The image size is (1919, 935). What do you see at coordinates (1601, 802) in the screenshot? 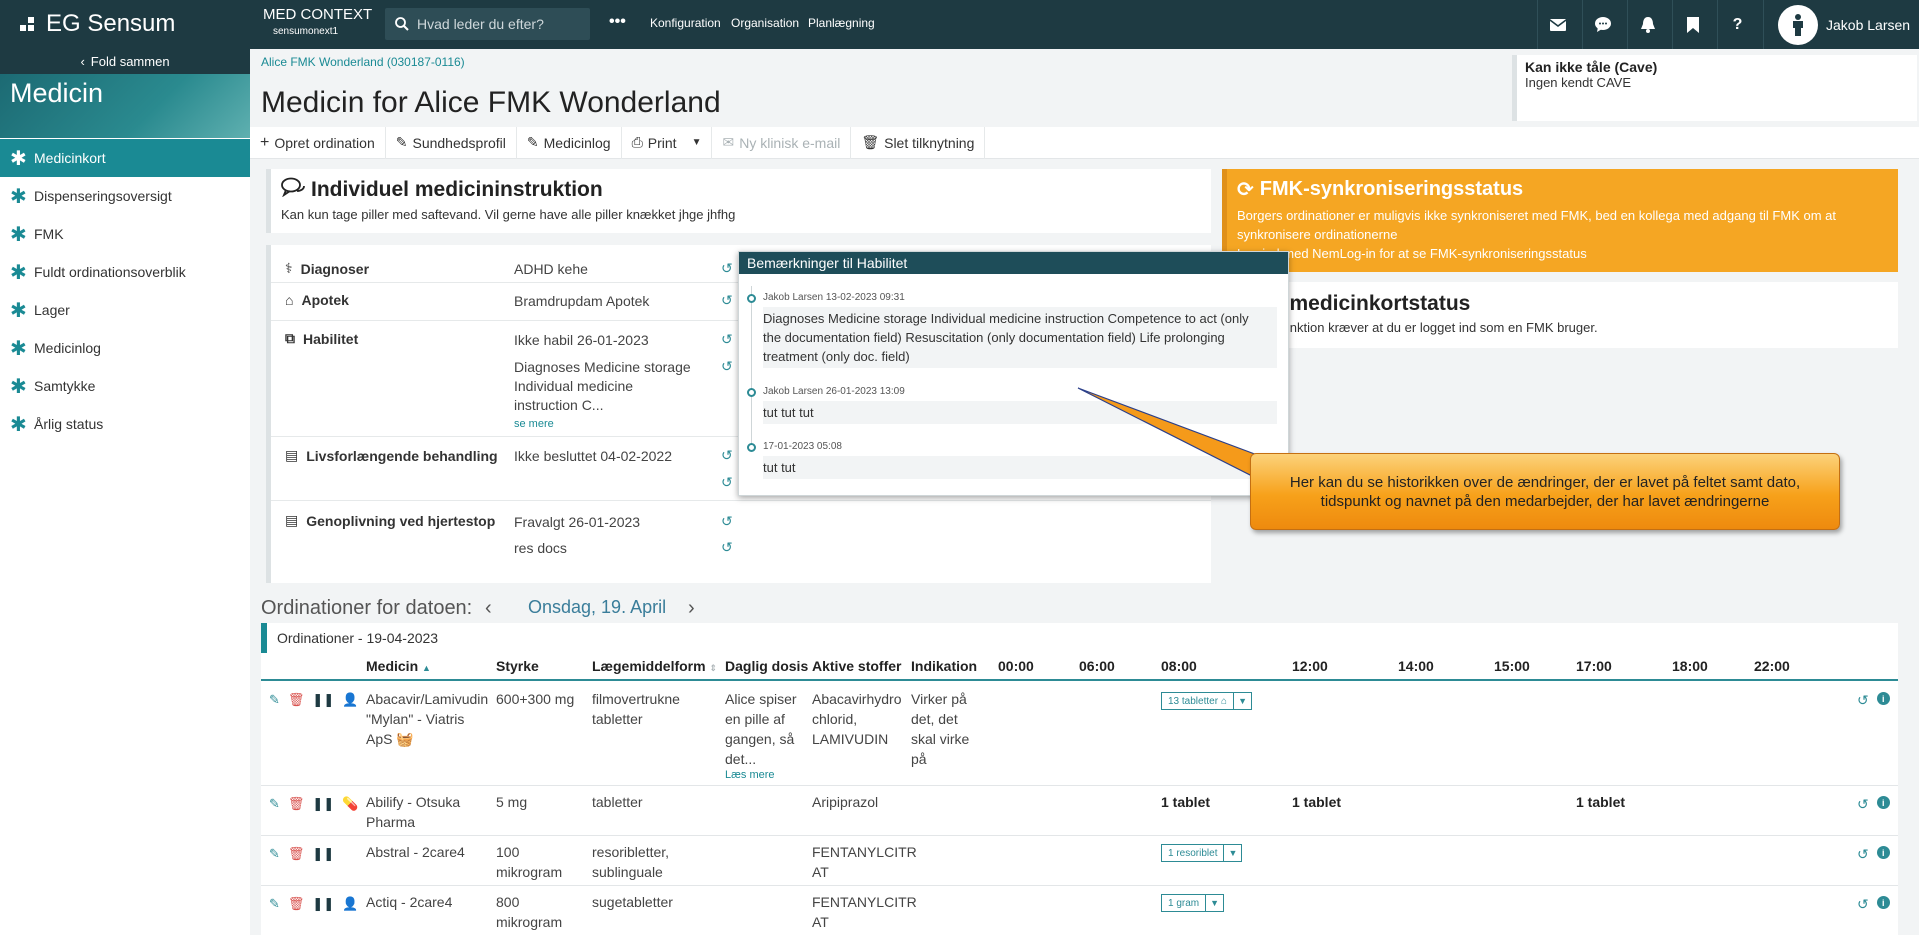
I see `dose-value: 1 tablet` at bounding box center [1601, 802].